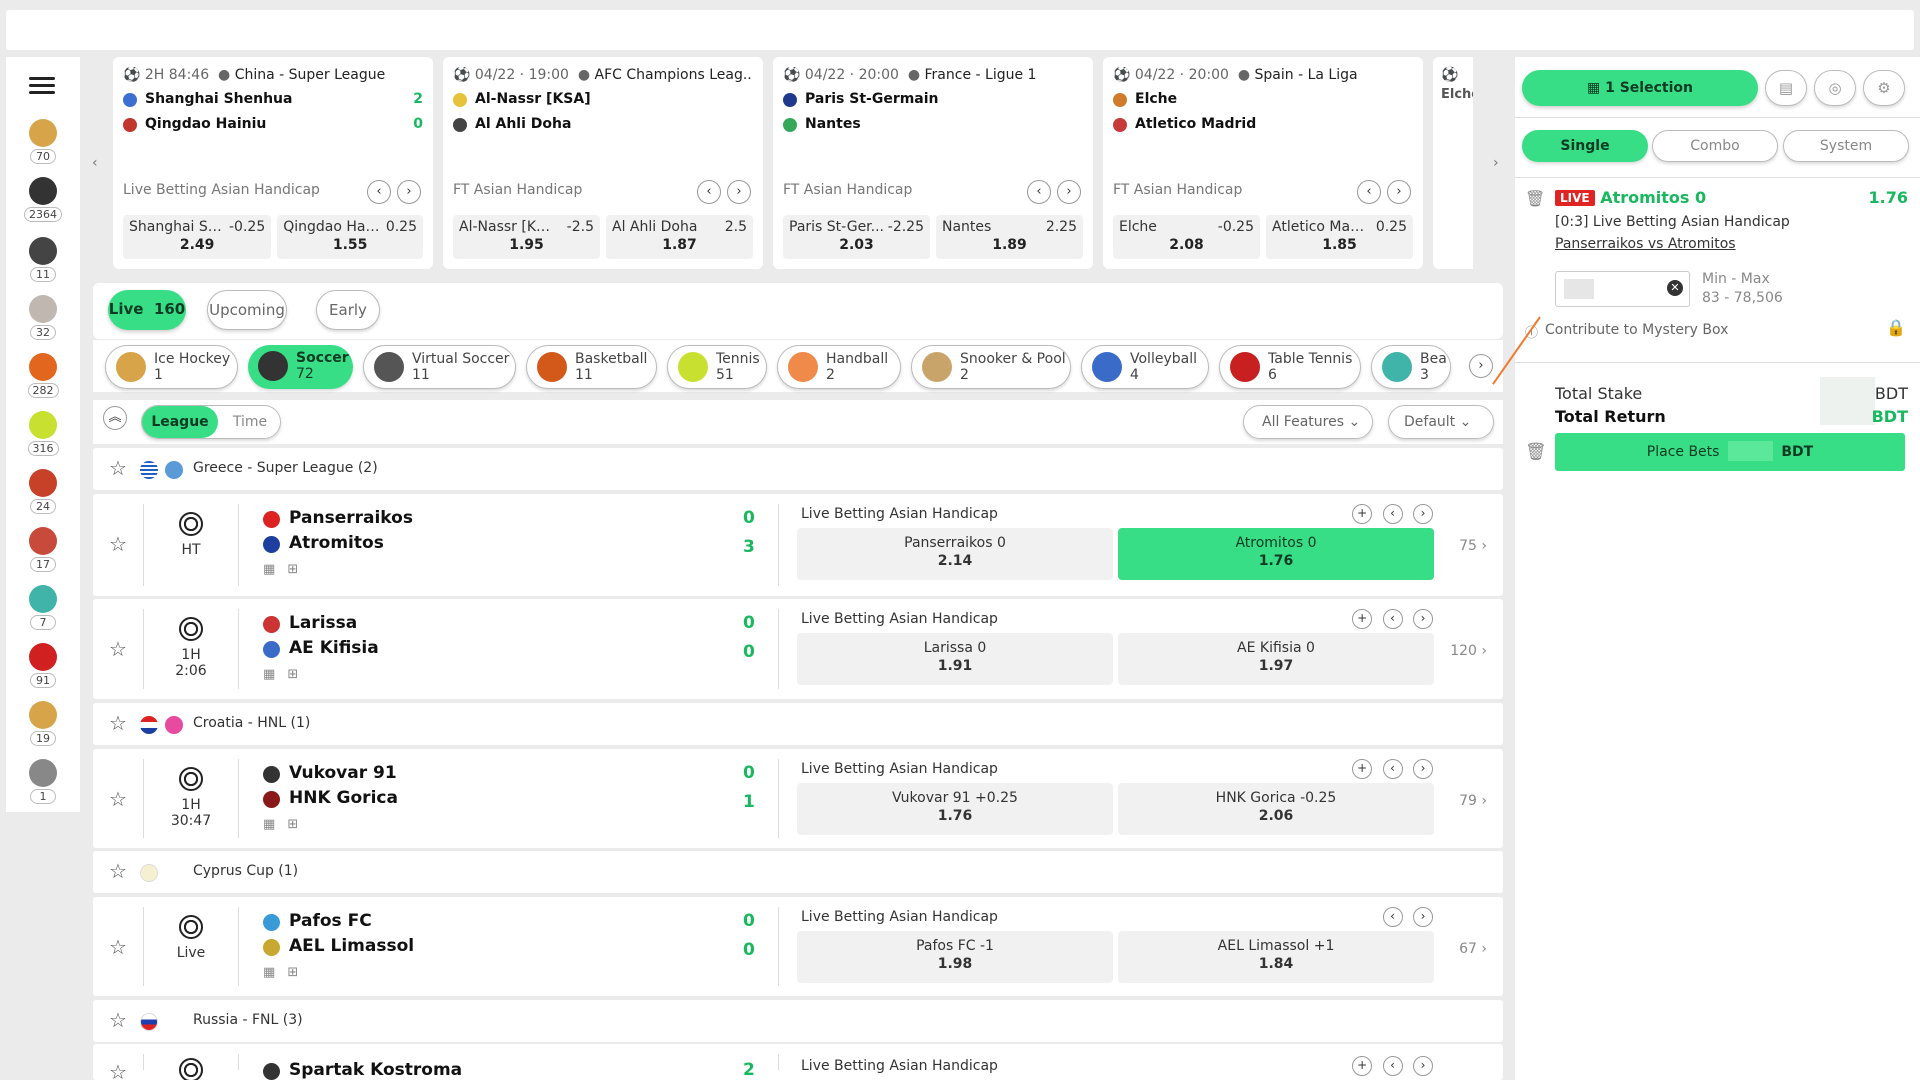 The image size is (1920, 1080). I want to click on sidebar-sport-item: 70, so click(43, 147).